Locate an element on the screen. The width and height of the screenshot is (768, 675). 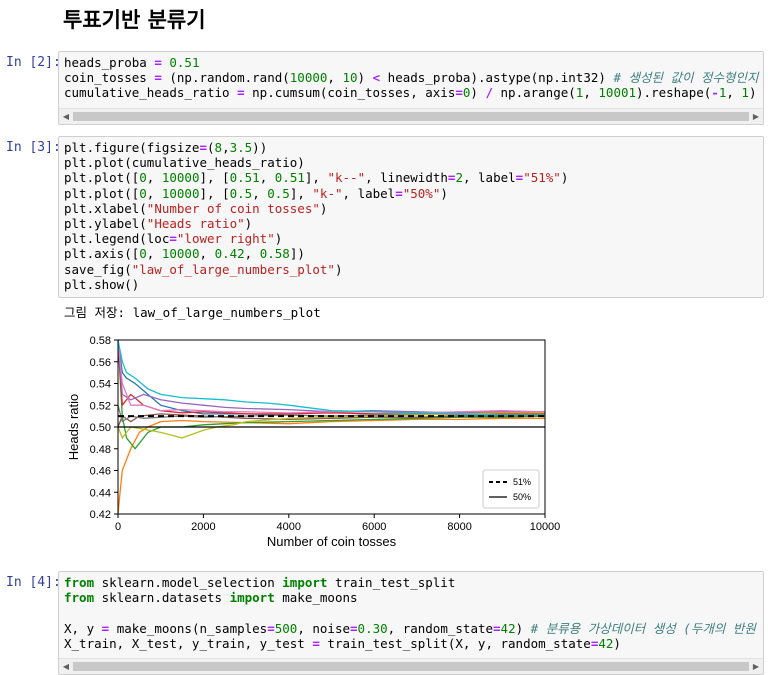
cell-2-prompt: In [2]: is located at coordinates (33, 62).